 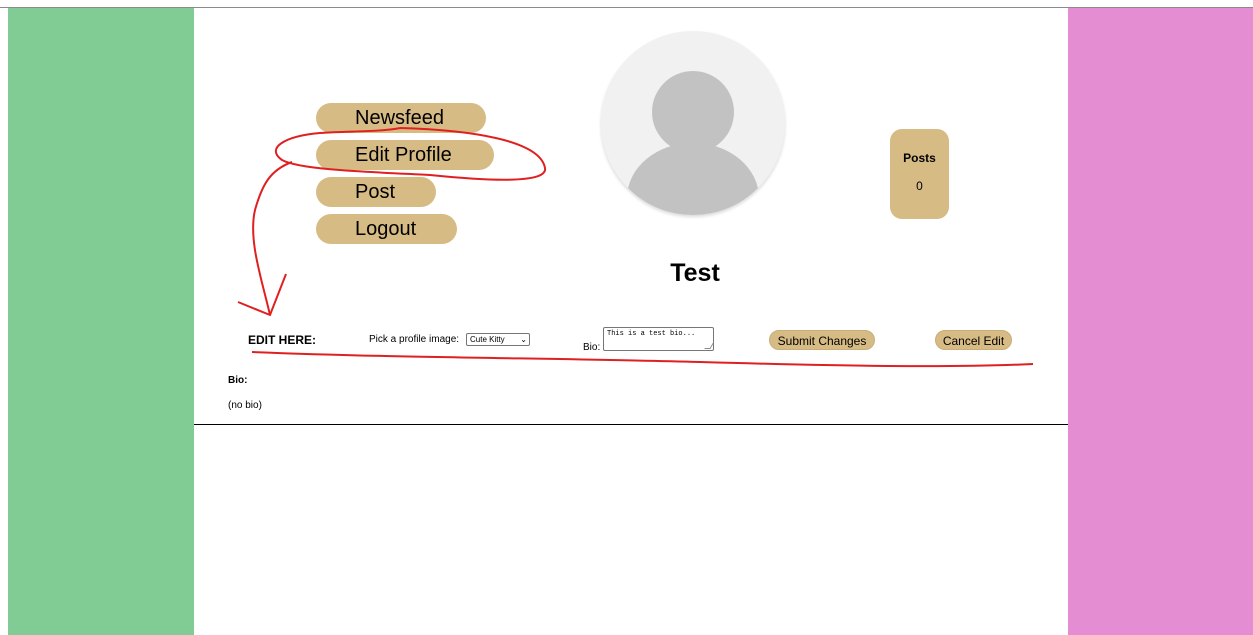 I want to click on newsfeed-button: Newsfeed, so click(x=401, y=118).